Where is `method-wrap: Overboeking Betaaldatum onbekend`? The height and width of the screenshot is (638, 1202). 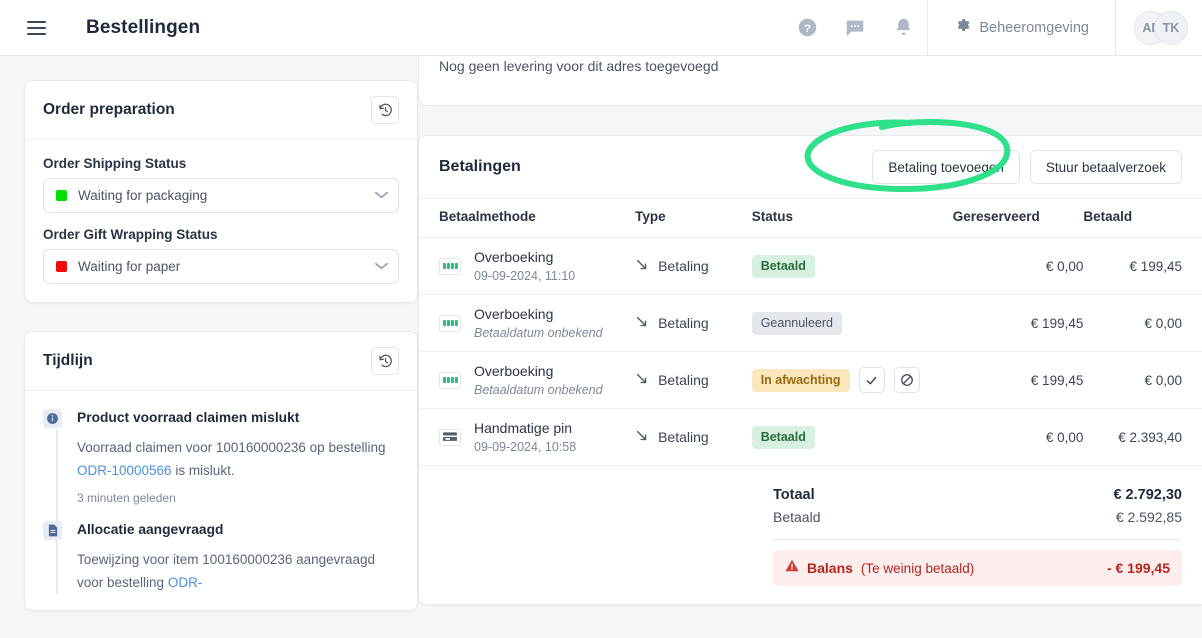 method-wrap: Overboeking Betaaldatum onbekend is located at coordinates (537, 380).